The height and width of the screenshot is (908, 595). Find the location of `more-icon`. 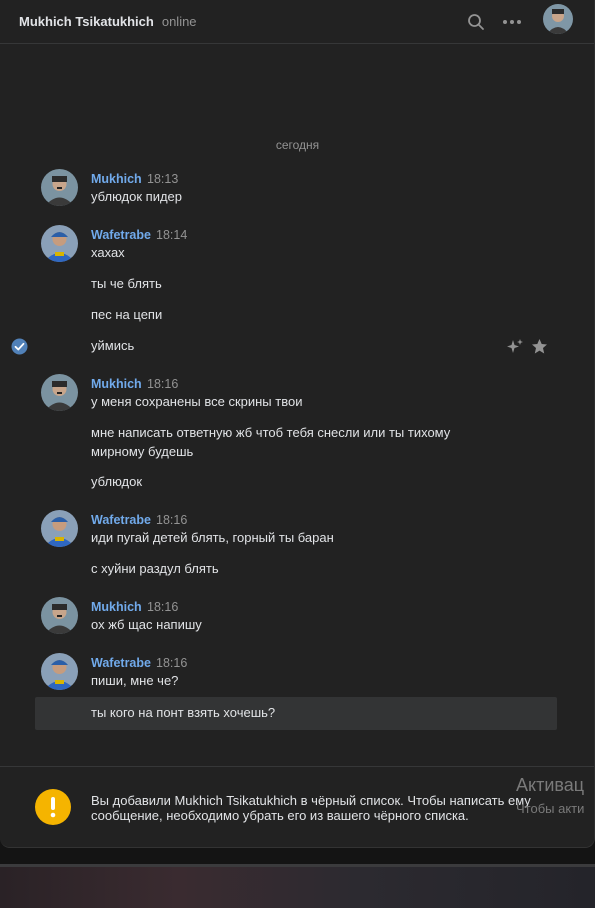

more-icon is located at coordinates (512, 22).